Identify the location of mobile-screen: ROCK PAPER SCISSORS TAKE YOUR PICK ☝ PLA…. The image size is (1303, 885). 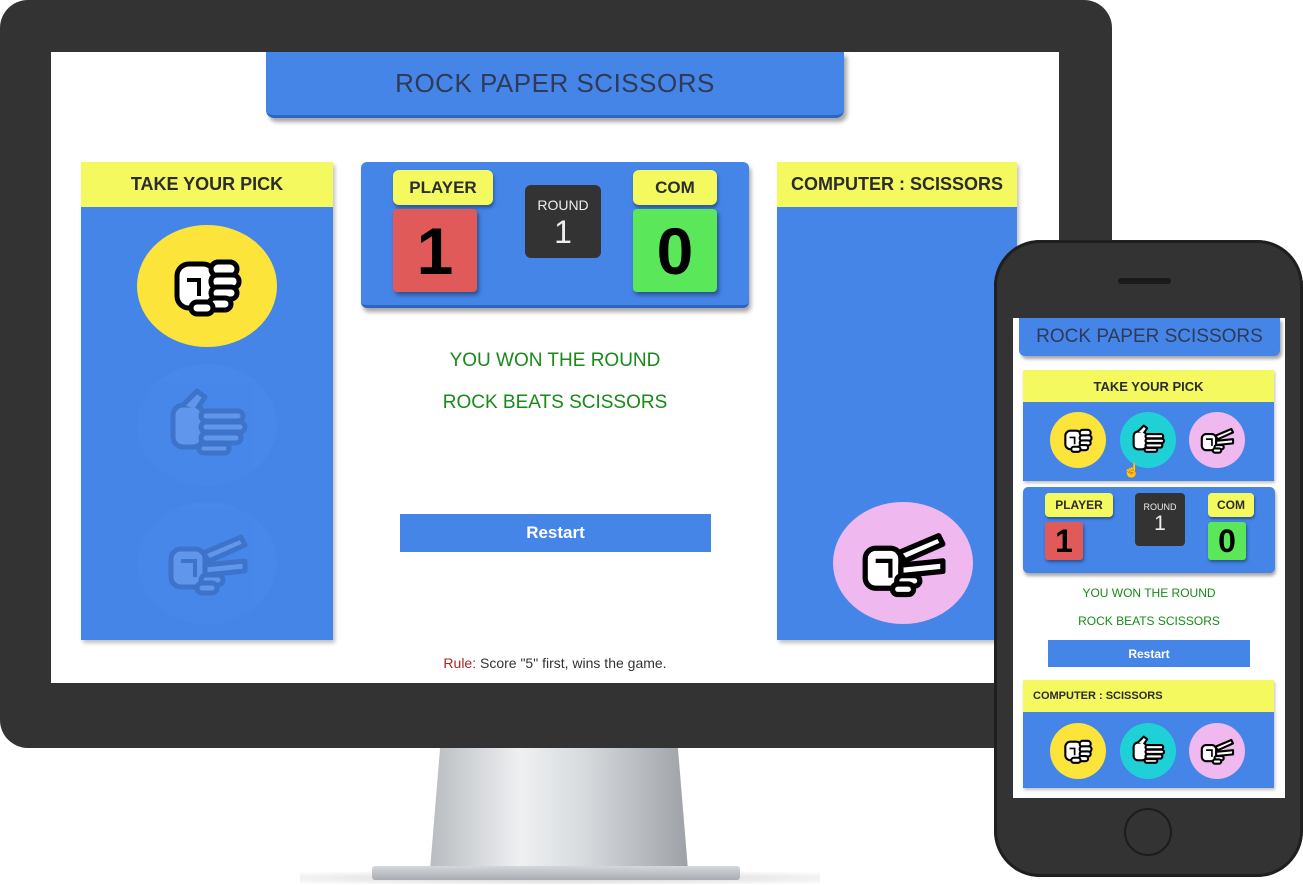
(1149, 558).